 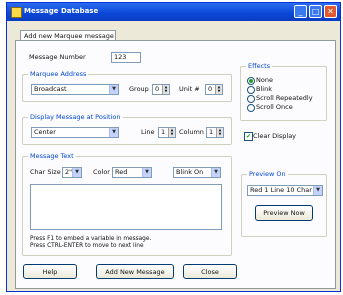 What do you see at coordinates (16, 12) in the screenshot?
I see `app-icon` at bounding box center [16, 12].